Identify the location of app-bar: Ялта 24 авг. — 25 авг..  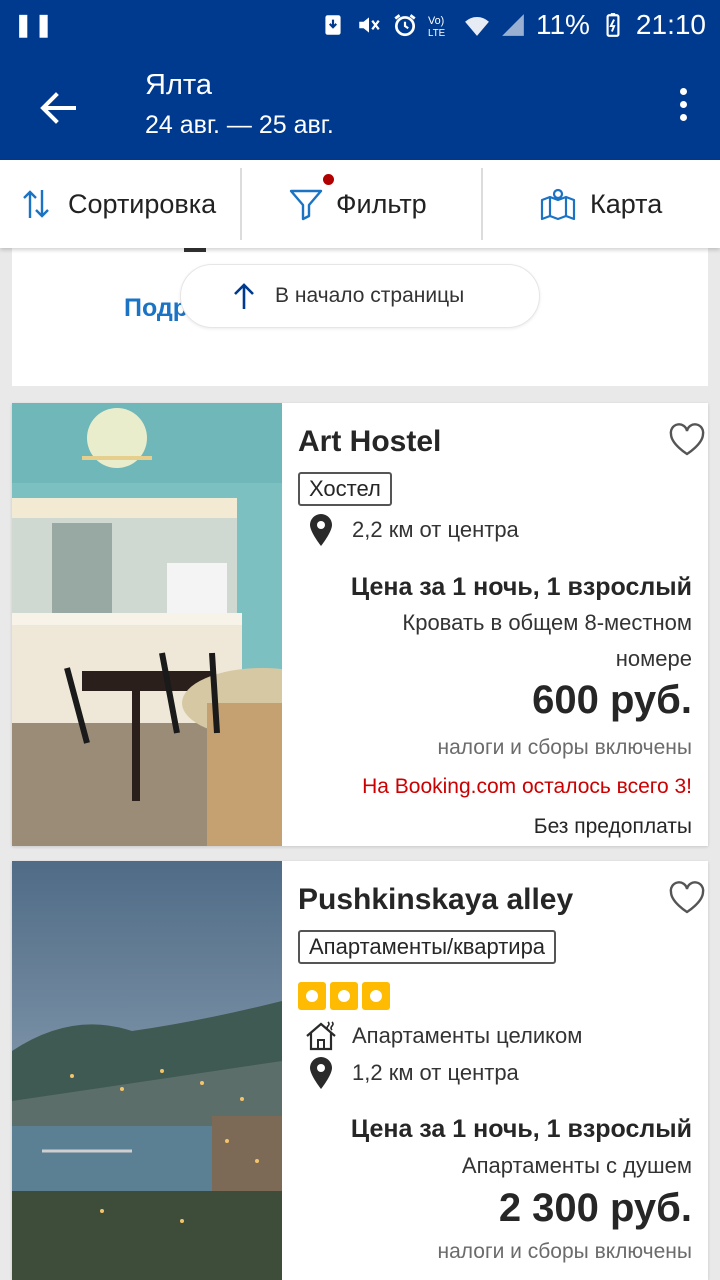
(360, 105).